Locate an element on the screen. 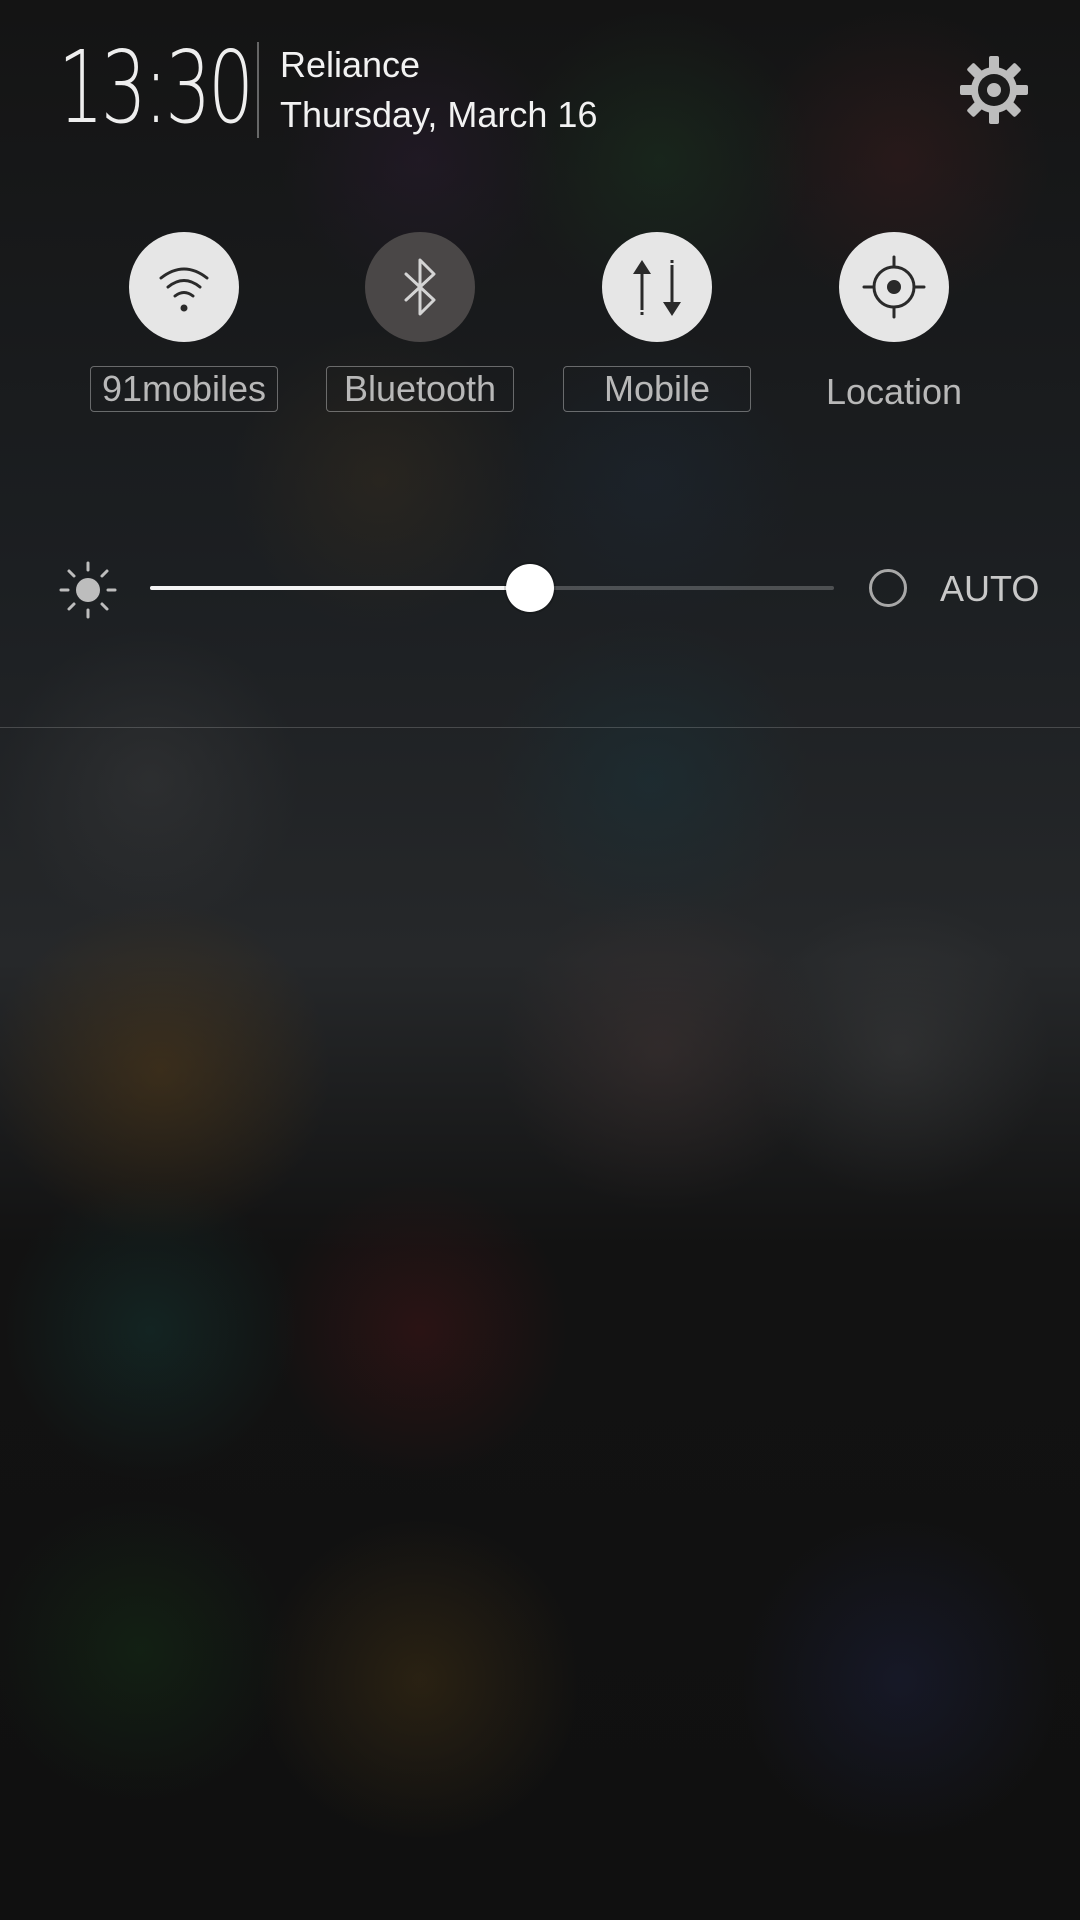 This screenshot has height=1920, width=1080. auto-brightness-radio is located at coordinates (888, 588).